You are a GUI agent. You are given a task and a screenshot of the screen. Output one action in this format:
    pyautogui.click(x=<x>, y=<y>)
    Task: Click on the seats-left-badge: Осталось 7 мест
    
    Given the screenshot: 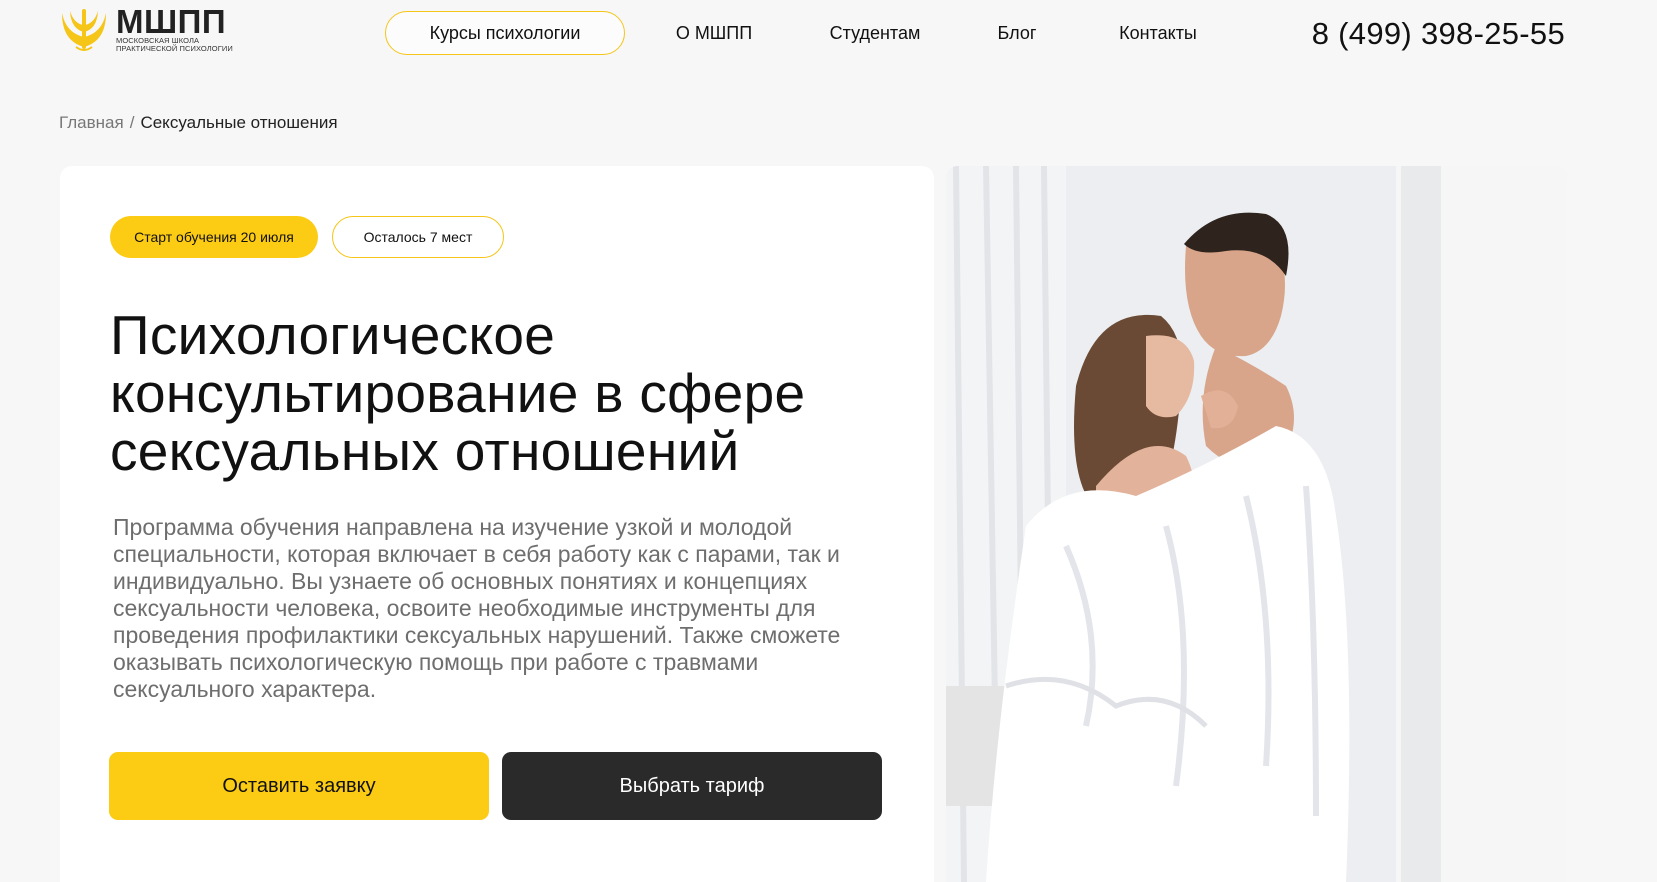 What is the action you would take?
    pyautogui.click(x=418, y=237)
    